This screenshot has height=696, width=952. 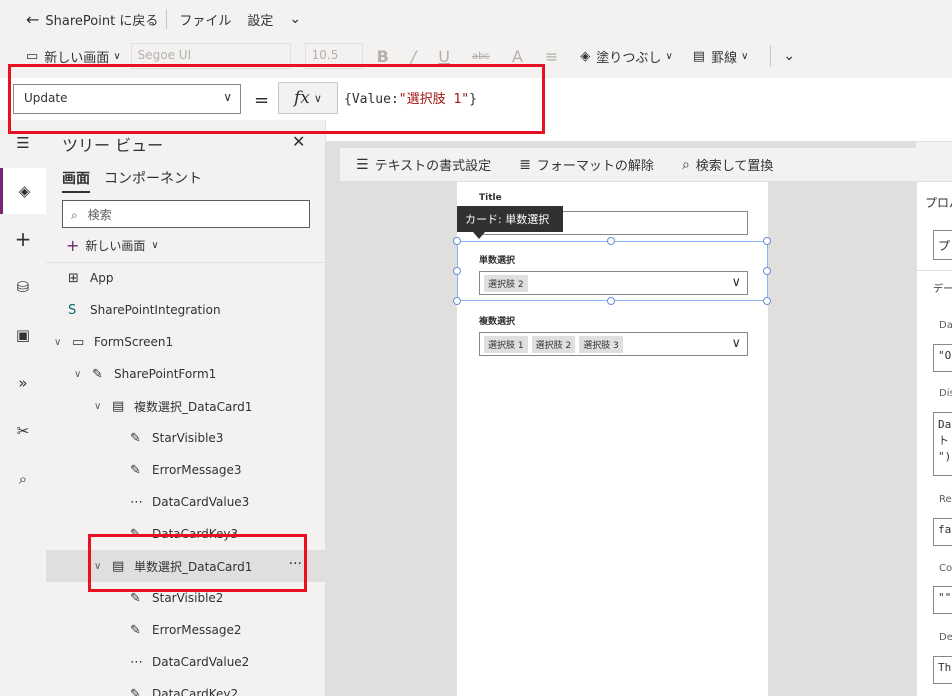 What do you see at coordinates (173, 406) in the screenshot?
I see `tree-node-multi-select-datacard: ∨ ▤ 複数選択_DataCard1` at bounding box center [173, 406].